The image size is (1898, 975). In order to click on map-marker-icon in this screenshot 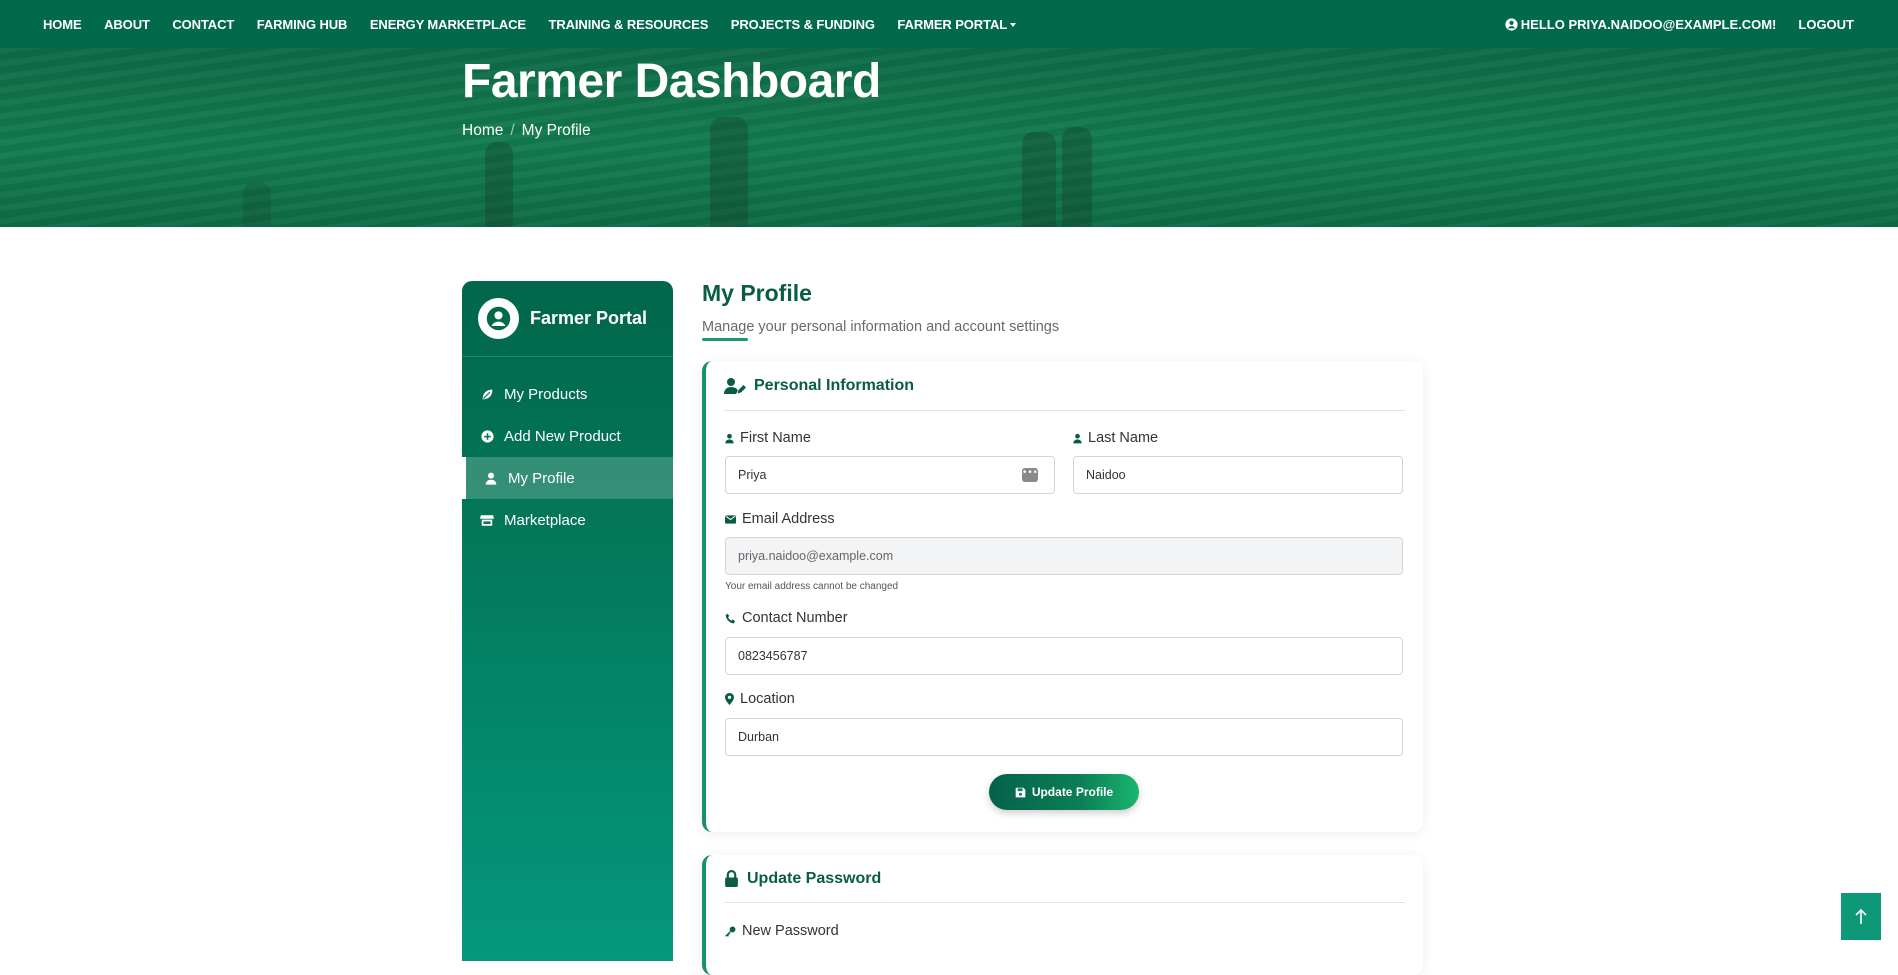, I will do `click(729, 699)`.